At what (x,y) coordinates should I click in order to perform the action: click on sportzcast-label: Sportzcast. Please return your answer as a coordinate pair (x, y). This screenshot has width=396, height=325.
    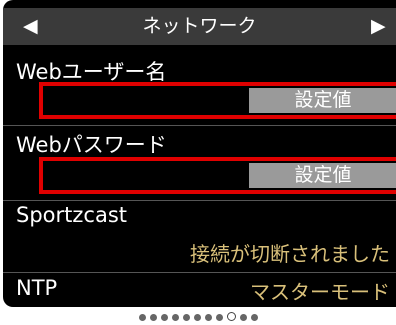
    Looking at the image, I should click on (71, 215).